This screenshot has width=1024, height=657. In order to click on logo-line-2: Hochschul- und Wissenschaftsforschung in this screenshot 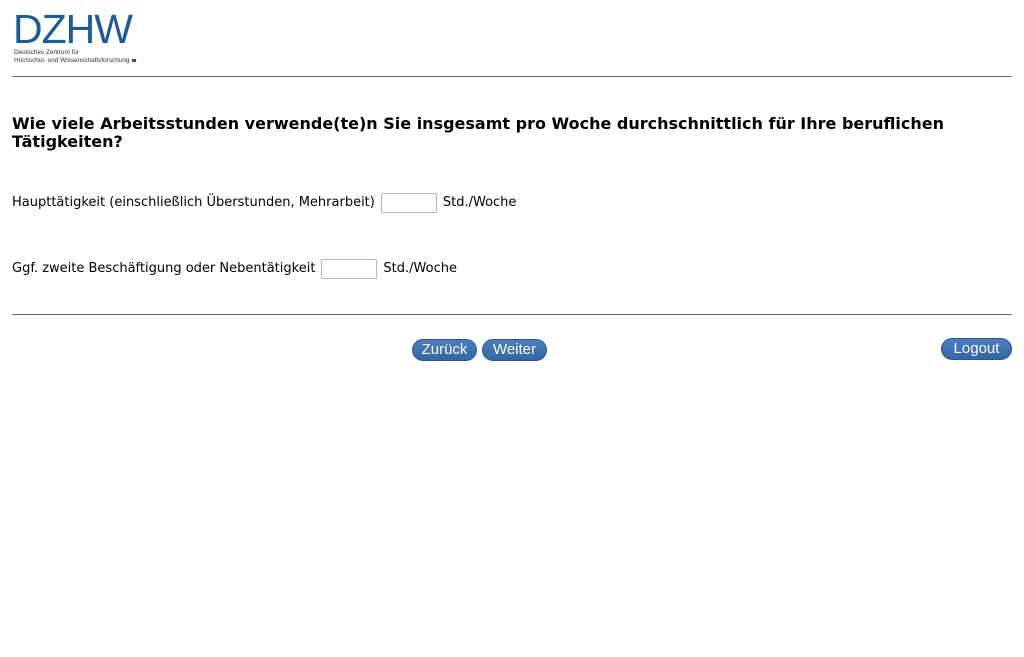, I will do `click(75, 61)`.